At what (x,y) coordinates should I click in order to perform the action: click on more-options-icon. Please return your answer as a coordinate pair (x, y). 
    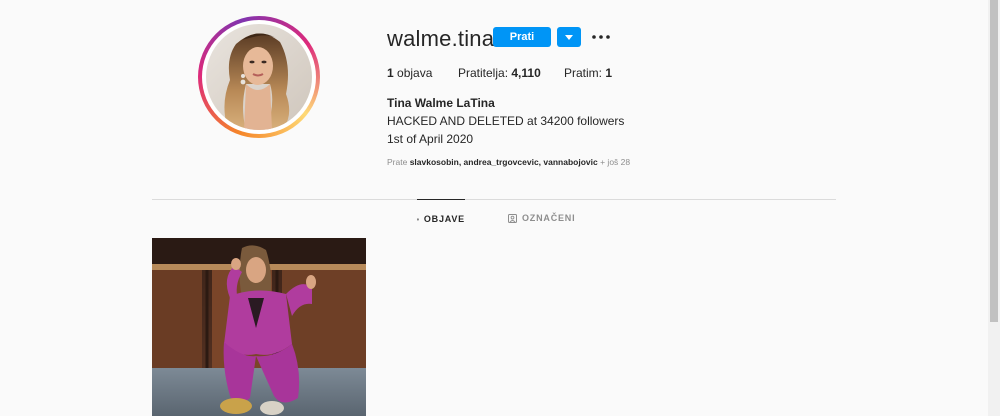
    Looking at the image, I should click on (601, 37).